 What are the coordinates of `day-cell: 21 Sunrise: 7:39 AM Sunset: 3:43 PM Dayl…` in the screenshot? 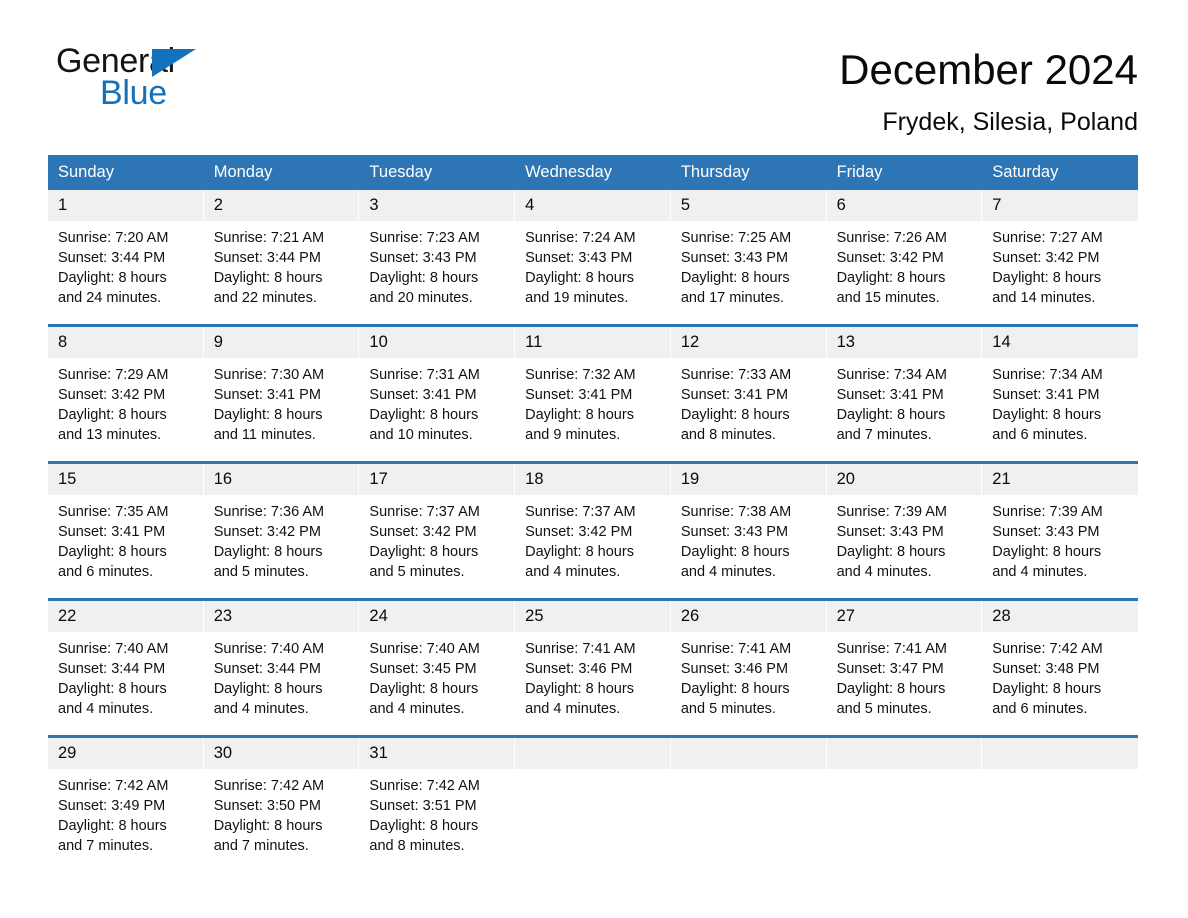 It's located at (1060, 531).